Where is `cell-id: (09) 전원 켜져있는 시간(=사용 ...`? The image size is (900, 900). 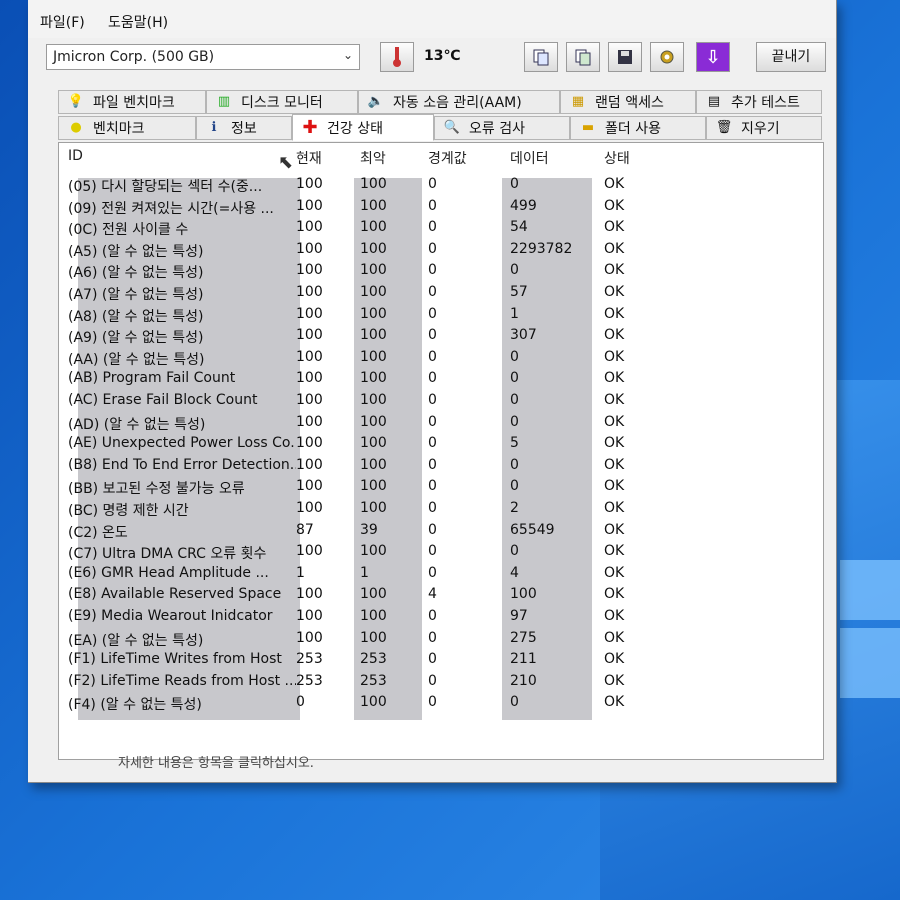 cell-id: (09) 전원 켜져있는 시간(=사용 ... is located at coordinates (171, 208).